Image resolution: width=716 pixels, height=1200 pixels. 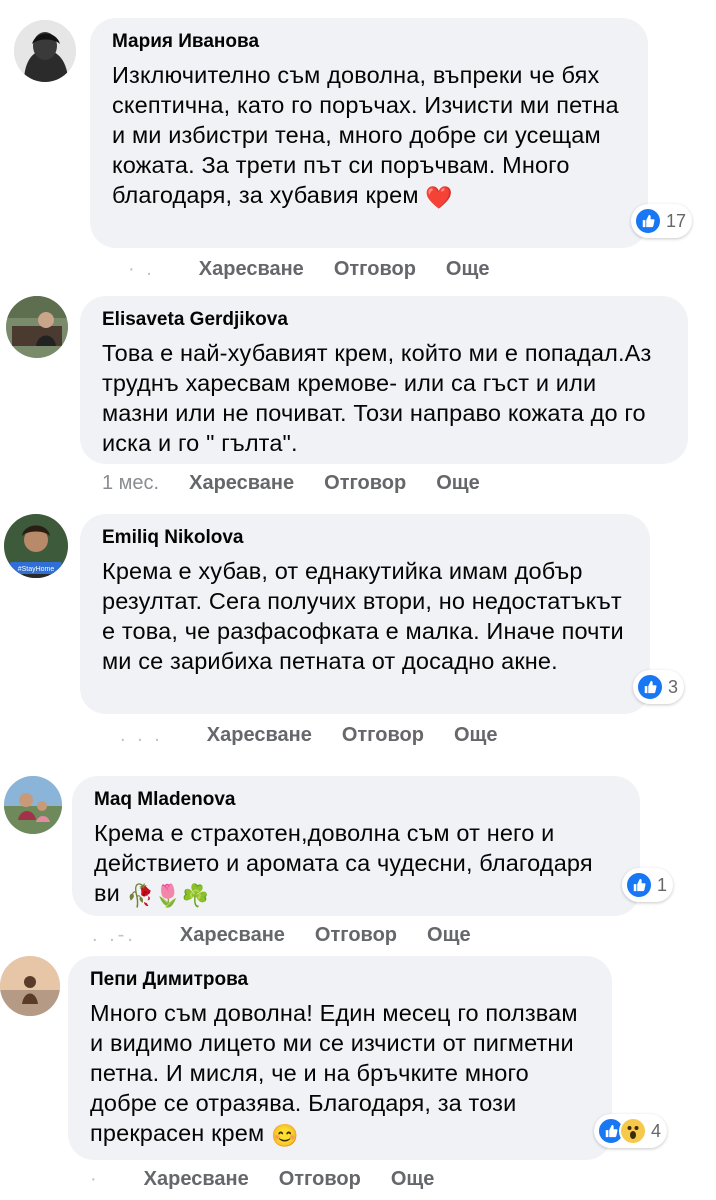 I want to click on heart-emoji: ❤️, so click(x=439, y=197).